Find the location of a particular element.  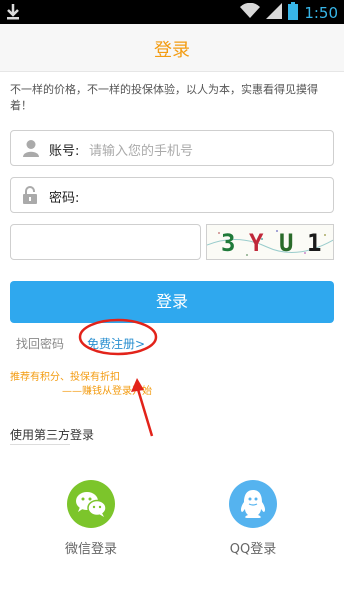

password-label: 密码: is located at coordinates (64, 198).